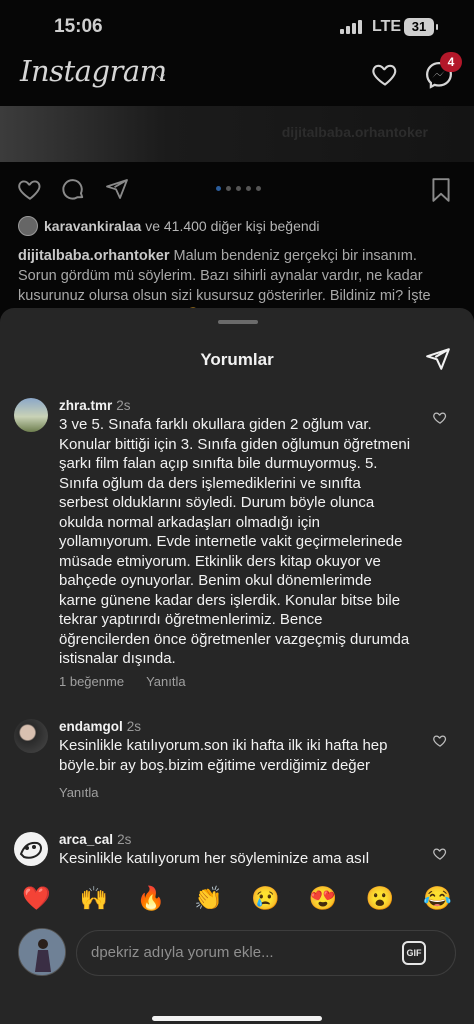 Image resolution: width=474 pixels, height=1024 pixels. Describe the element at coordinates (230, 226) in the screenshot. I see `liked-by-count: ve 41.400 diğer kişi beğendi` at that location.